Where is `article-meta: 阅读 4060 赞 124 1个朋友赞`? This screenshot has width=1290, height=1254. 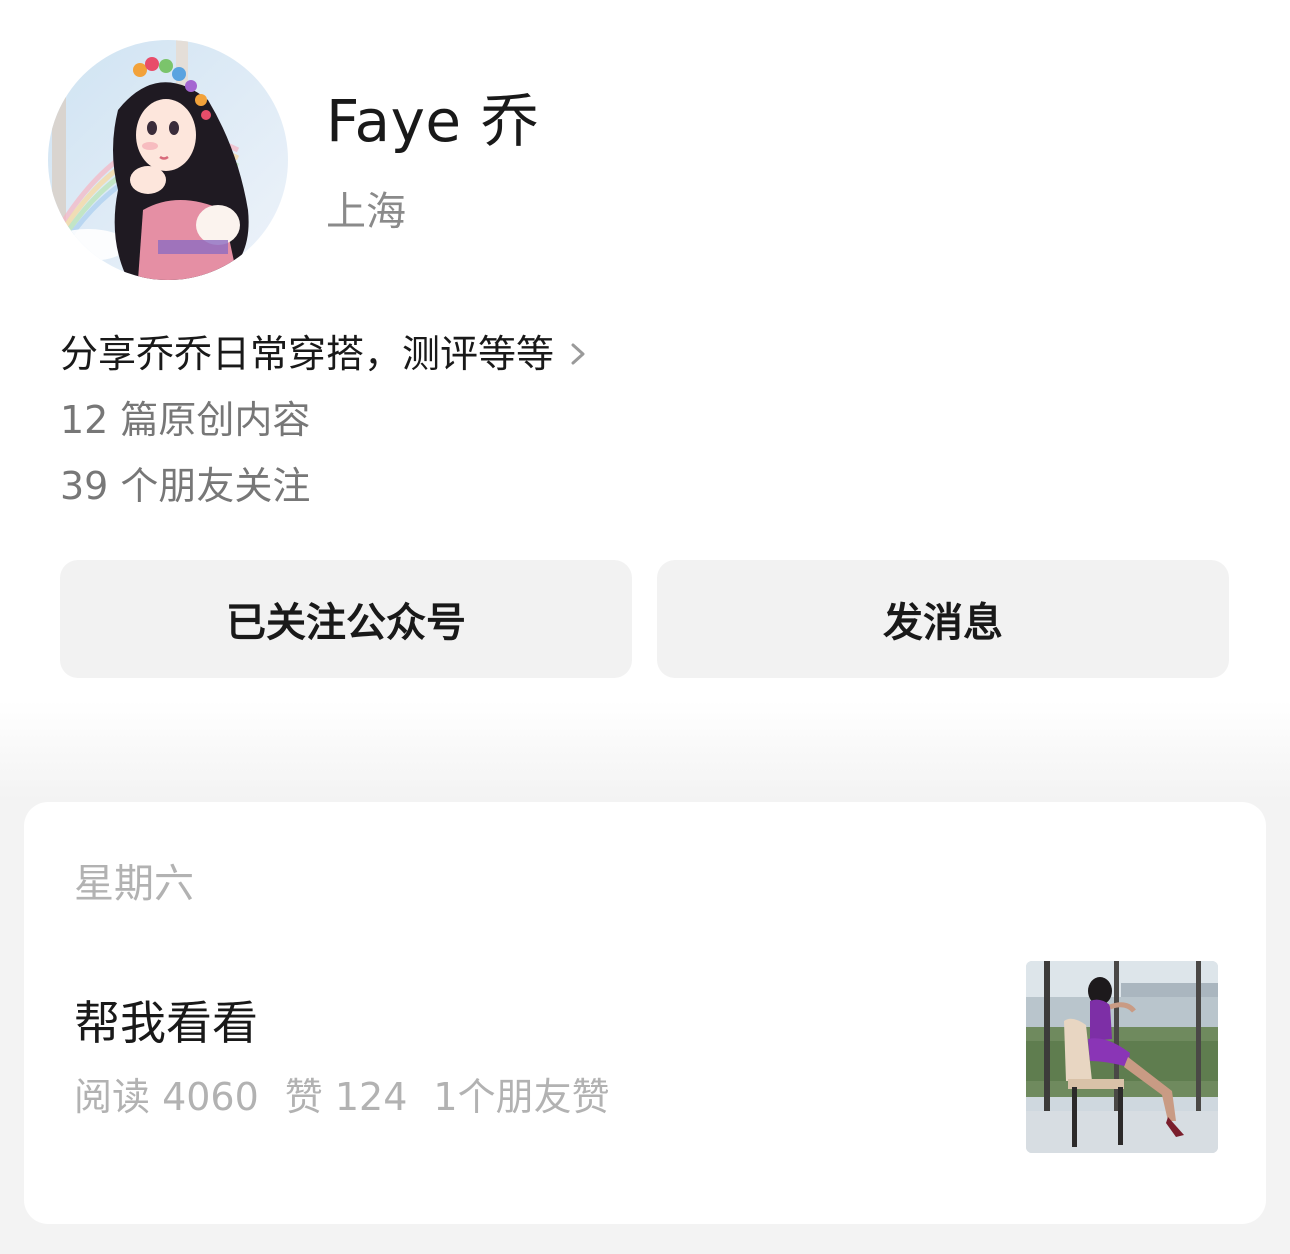
article-meta: 阅读 4060 赞 124 1个朋友赞 is located at coordinates (342, 1097).